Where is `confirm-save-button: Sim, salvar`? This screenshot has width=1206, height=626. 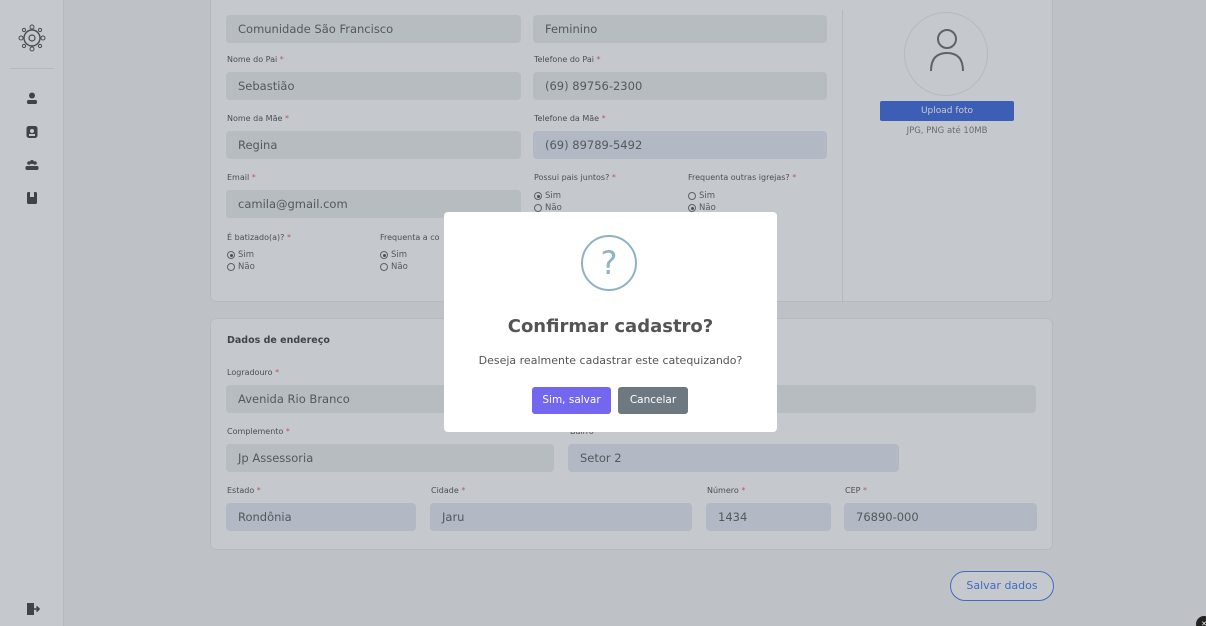
confirm-save-button: Sim, salvar is located at coordinates (571, 400).